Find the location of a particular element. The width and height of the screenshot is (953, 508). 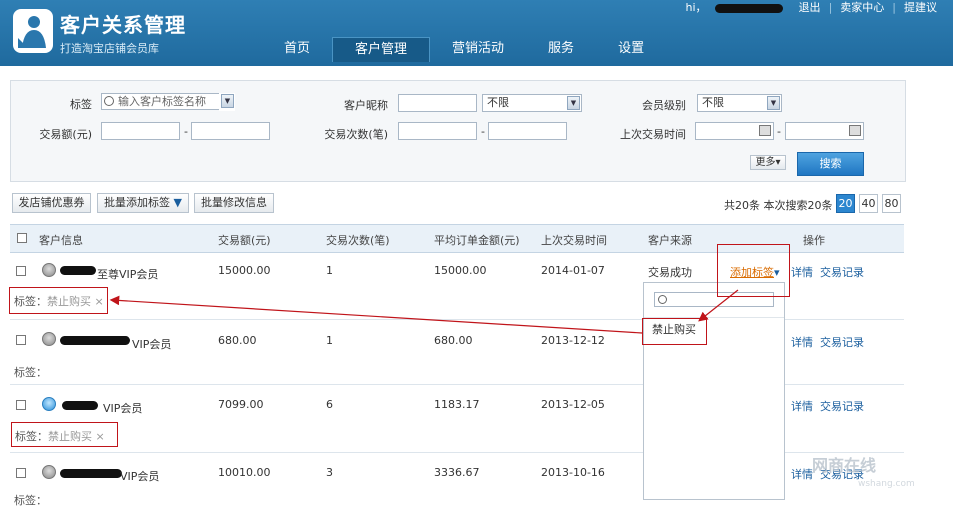

col-source: 客户来源 is located at coordinates (670, 240).